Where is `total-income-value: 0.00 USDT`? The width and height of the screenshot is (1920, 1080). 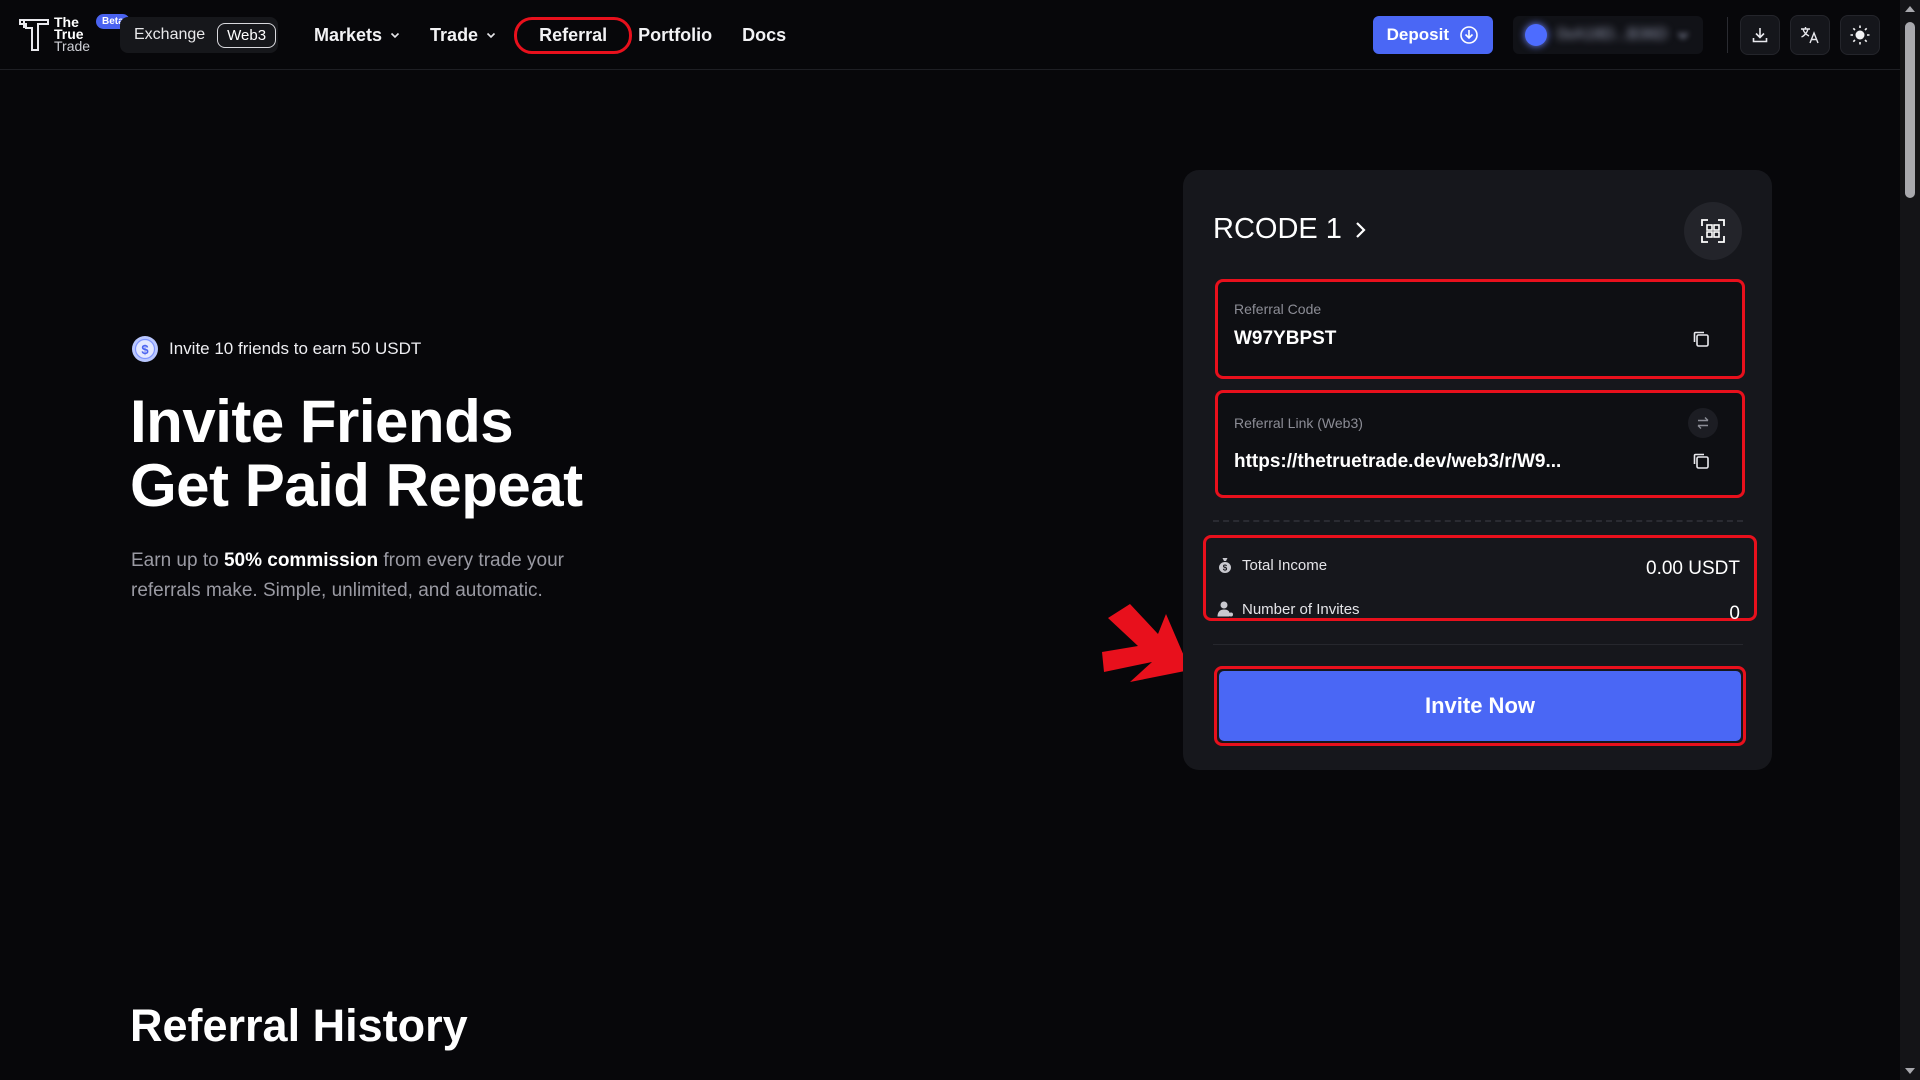
total-income-value: 0.00 USDT is located at coordinates (1693, 568).